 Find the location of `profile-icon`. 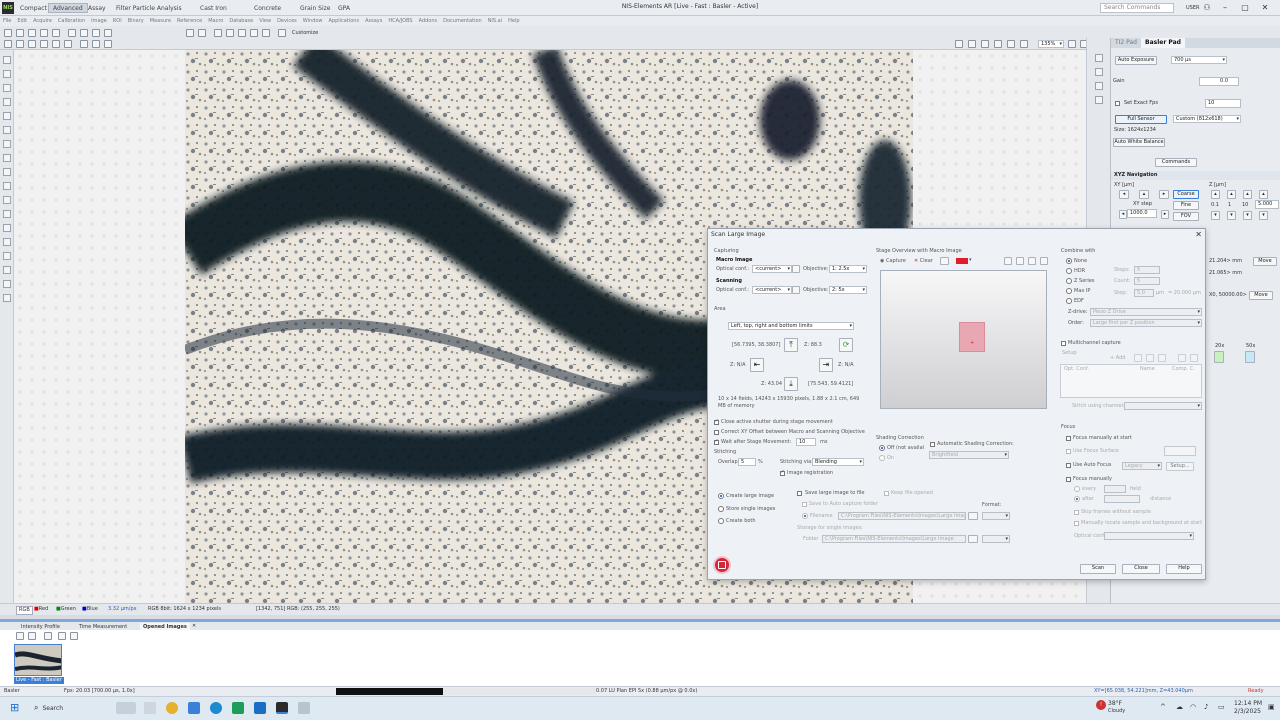

profile-icon is located at coordinates (7, 200).